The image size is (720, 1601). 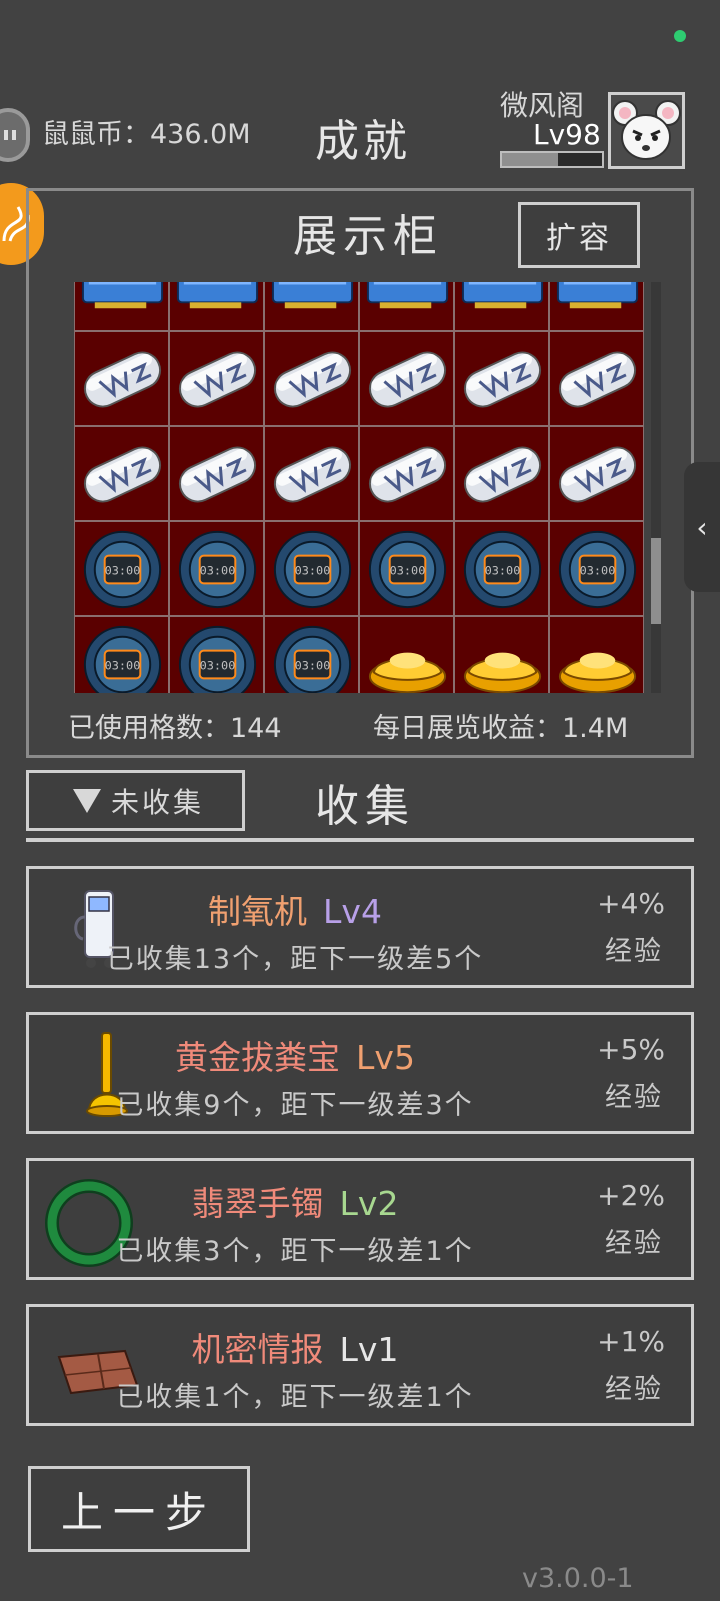 What do you see at coordinates (631, 1341) in the screenshot?
I see `item-bonus: +1%` at bounding box center [631, 1341].